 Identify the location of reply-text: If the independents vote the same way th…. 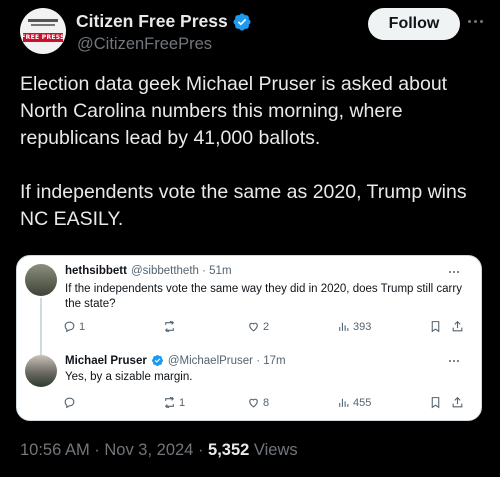
(263, 296).